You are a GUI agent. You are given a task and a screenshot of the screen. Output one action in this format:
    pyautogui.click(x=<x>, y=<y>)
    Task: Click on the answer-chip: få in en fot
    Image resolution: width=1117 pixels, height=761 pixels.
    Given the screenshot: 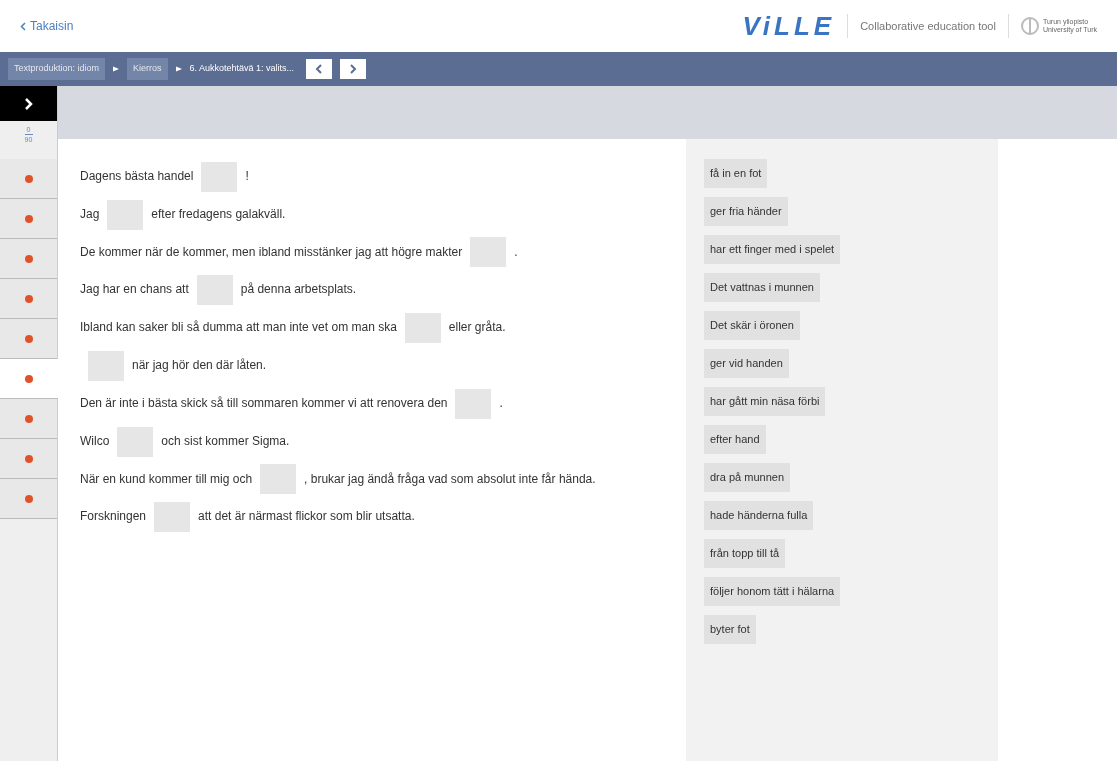 What is the action you would take?
    pyautogui.click(x=736, y=173)
    